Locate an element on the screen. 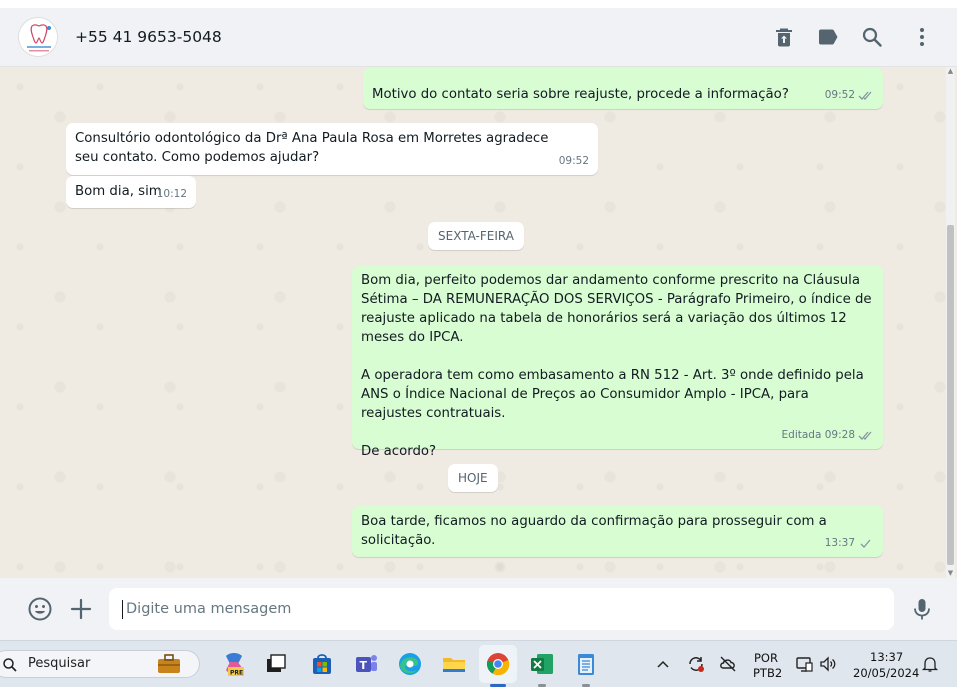 The image size is (957, 687). label-icon is located at coordinates (828, 37).